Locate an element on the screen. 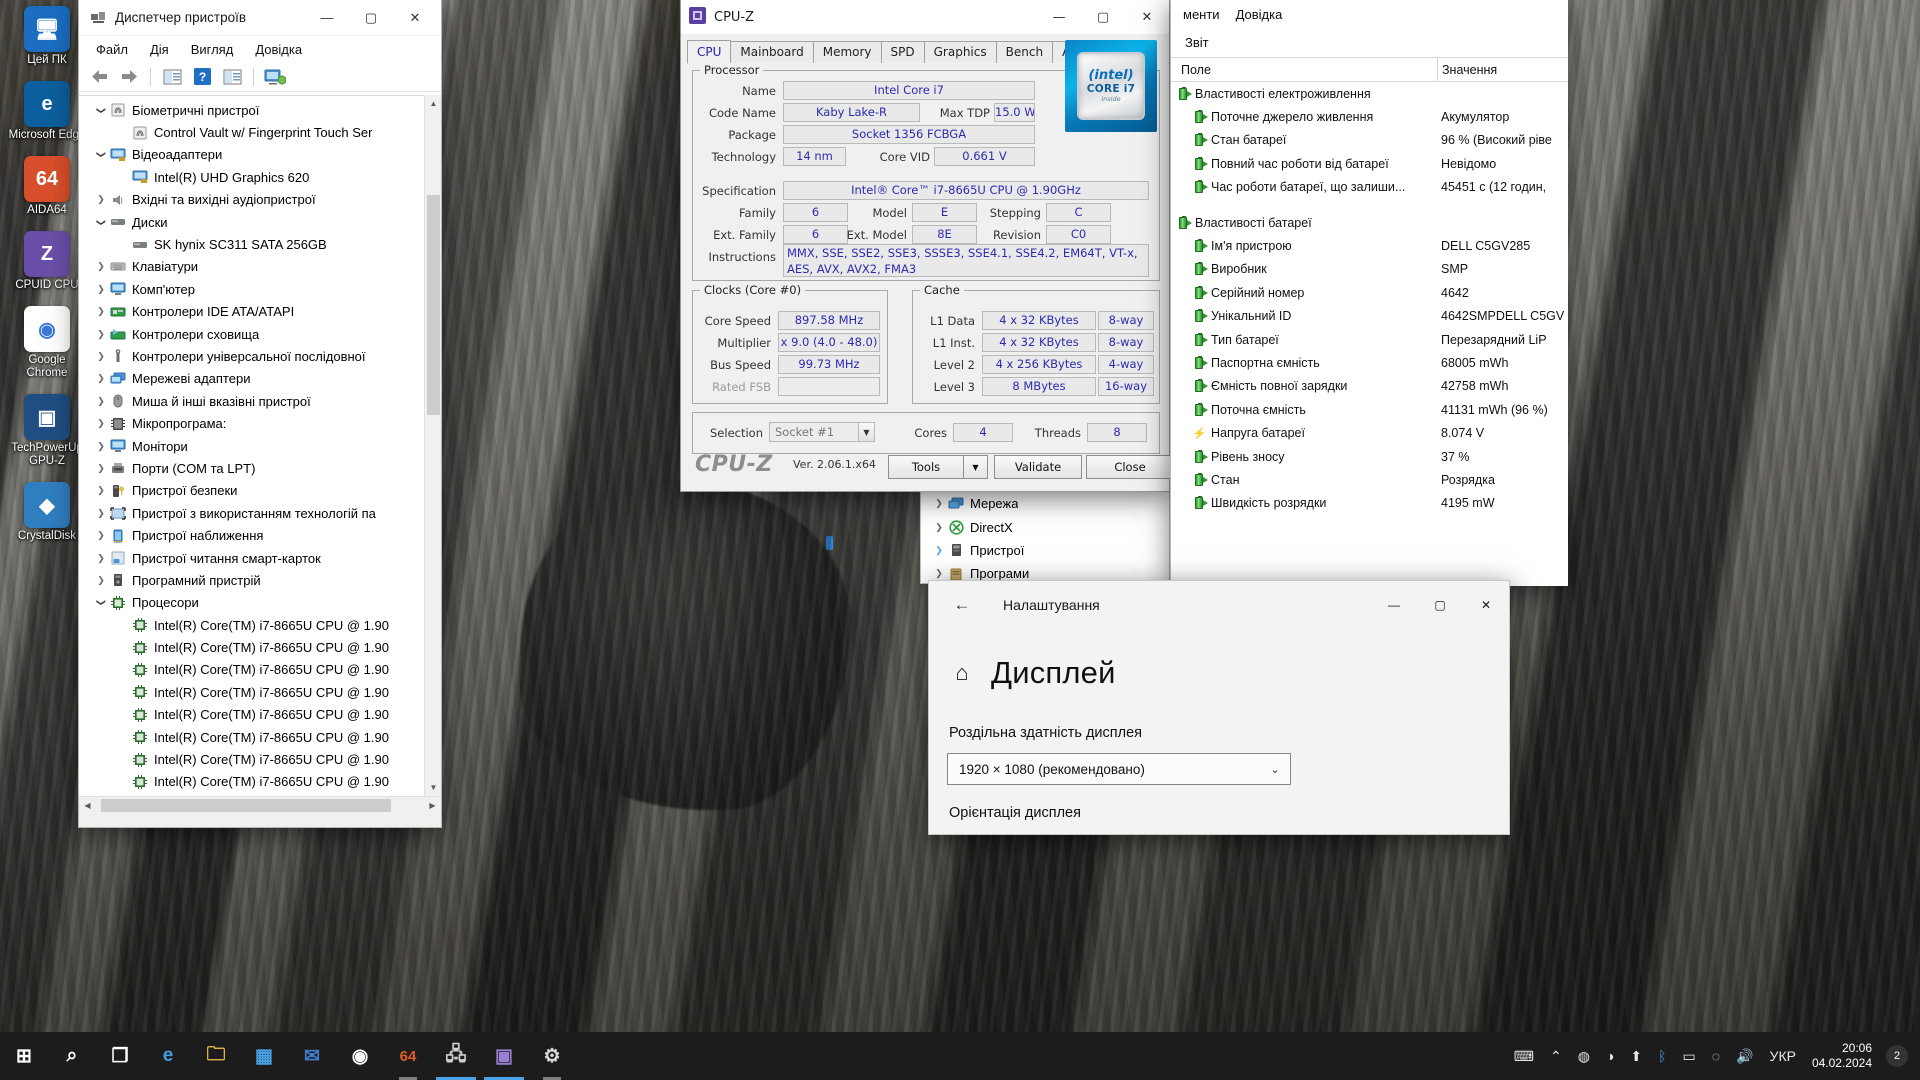 Image resolution: width=1920 pixels, height=1080 pixels. resolution-select: 1920 × 1080 (рекомендовано) ⌄ is located at coordinates (1119, 769).